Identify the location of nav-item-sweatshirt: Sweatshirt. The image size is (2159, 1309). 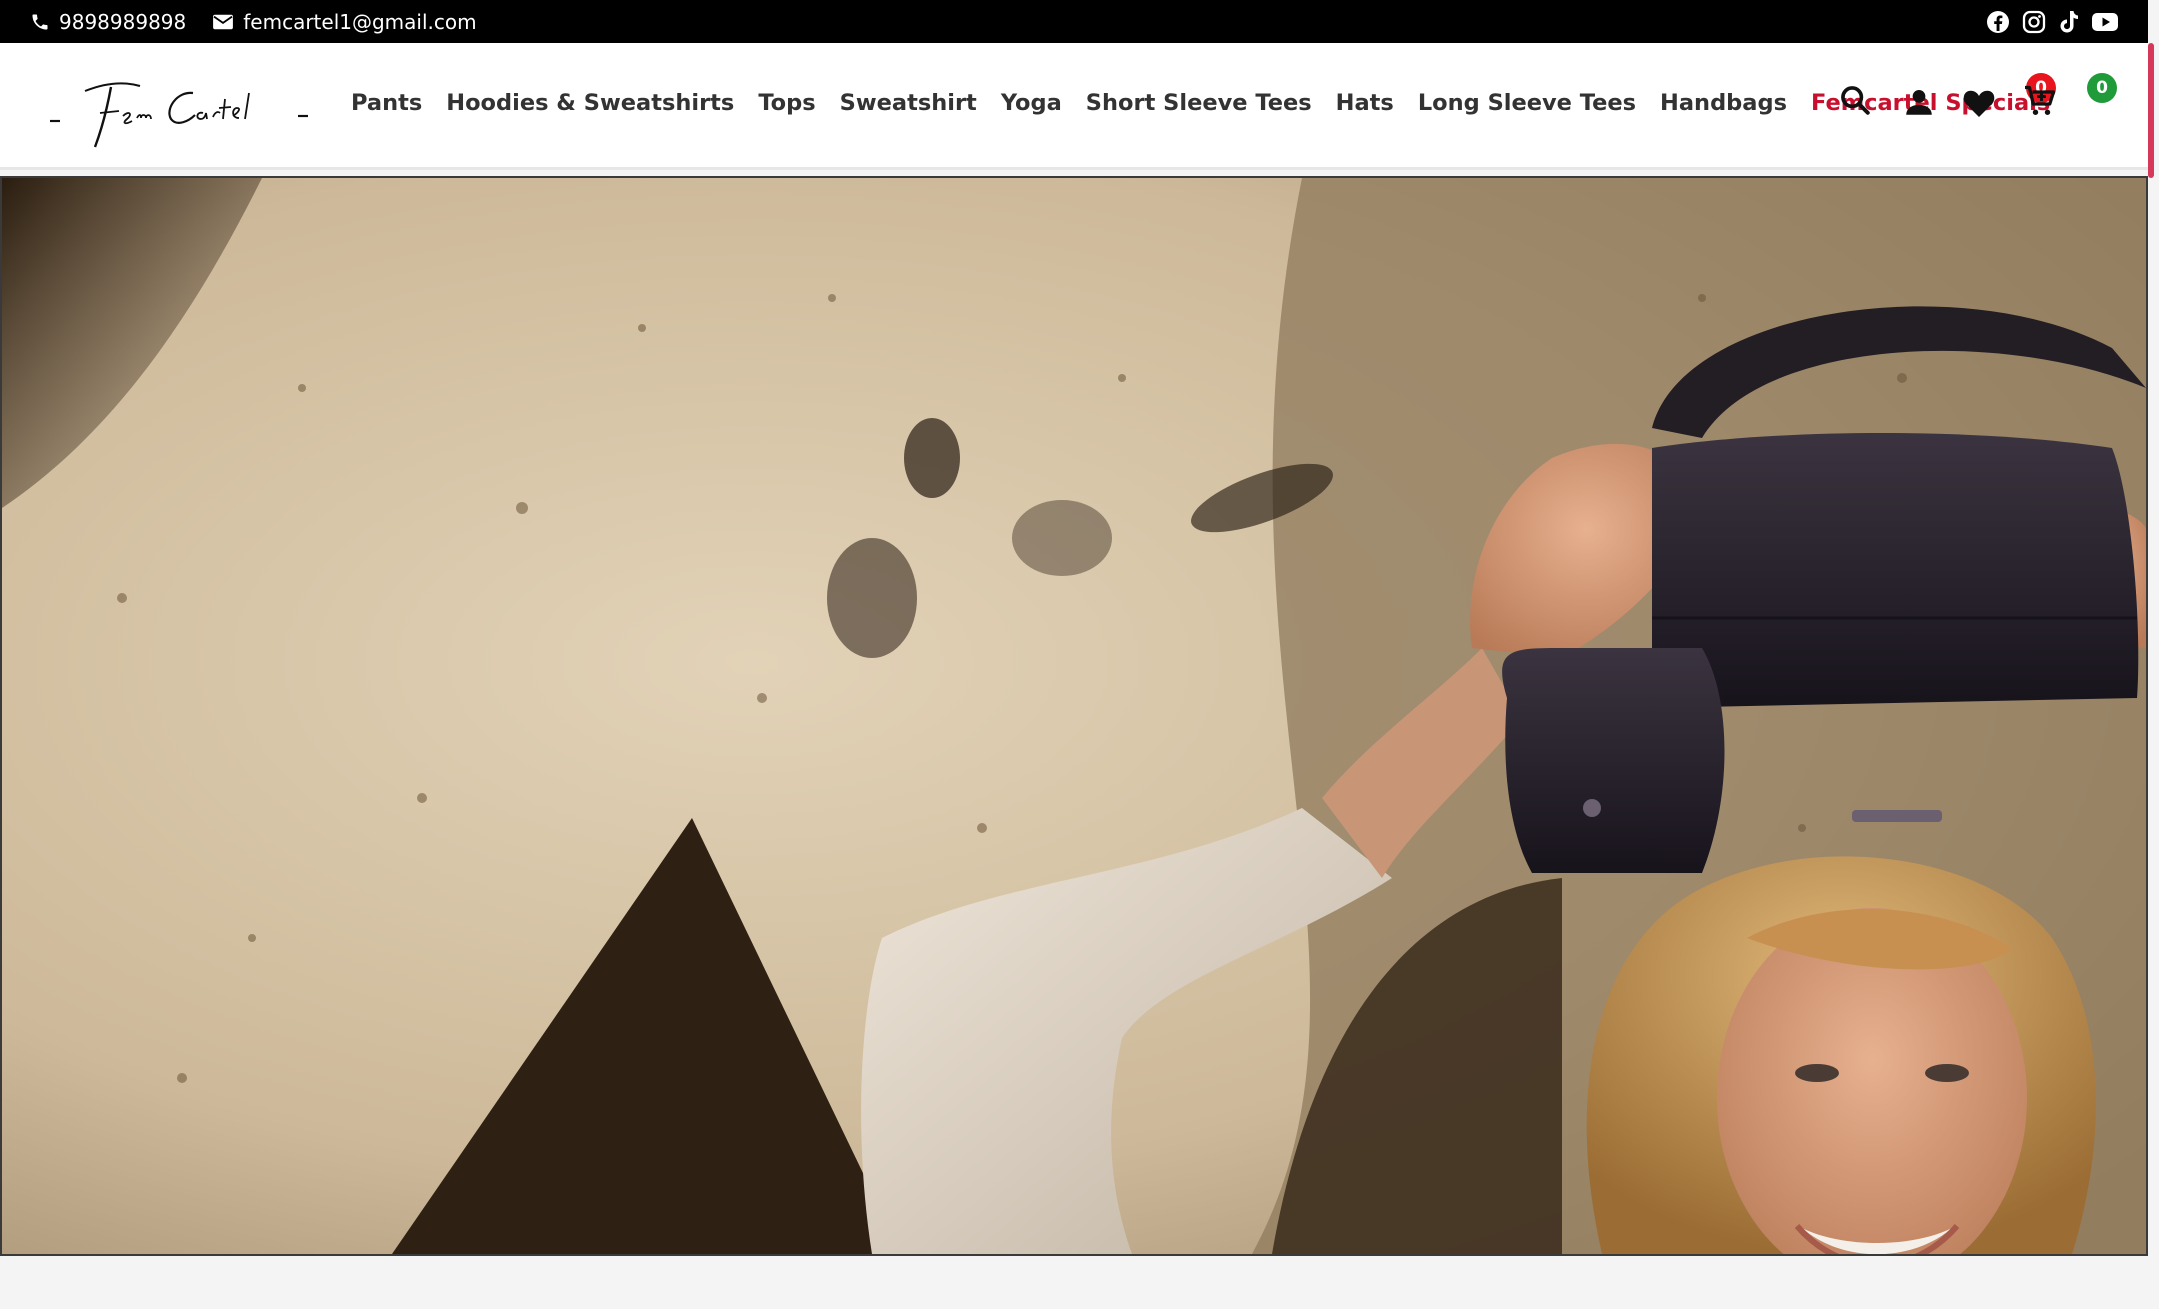
(908, 103).